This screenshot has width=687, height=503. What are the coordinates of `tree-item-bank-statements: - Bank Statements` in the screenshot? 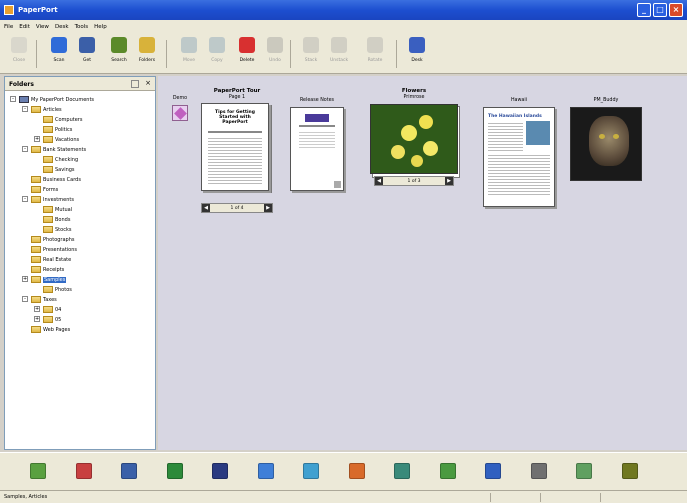 It's located at (54, 149).